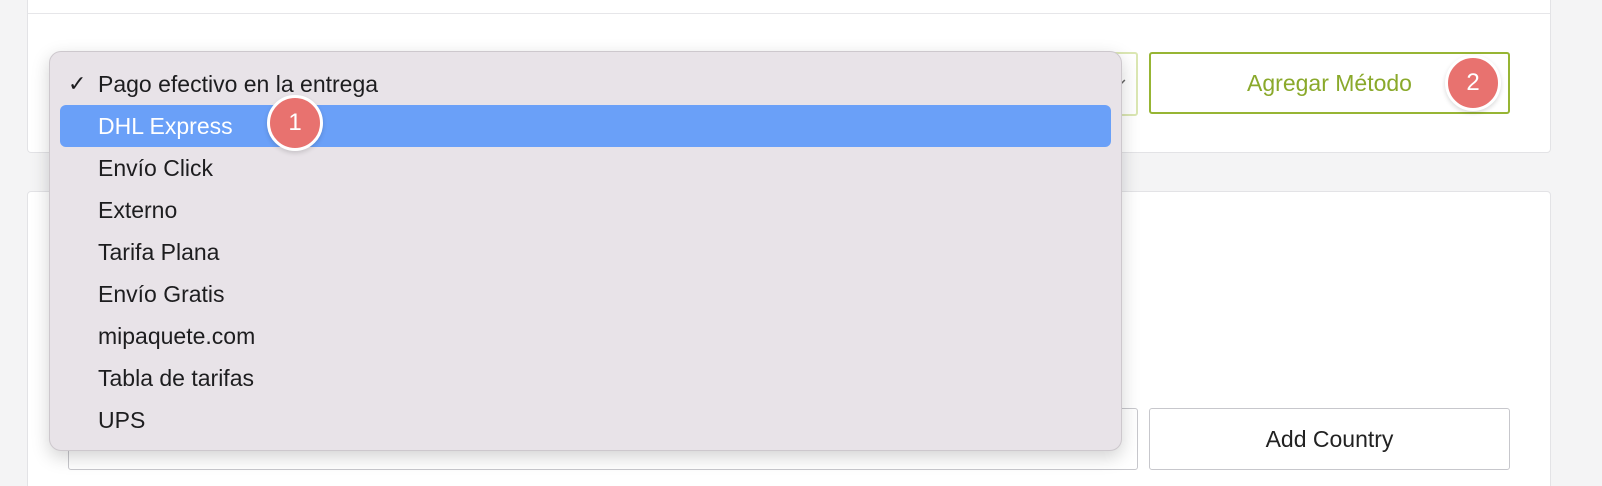  What do you see at coordinates (789, 13) in the screenshot?
I see `divider` at bounding box center [789, 13].